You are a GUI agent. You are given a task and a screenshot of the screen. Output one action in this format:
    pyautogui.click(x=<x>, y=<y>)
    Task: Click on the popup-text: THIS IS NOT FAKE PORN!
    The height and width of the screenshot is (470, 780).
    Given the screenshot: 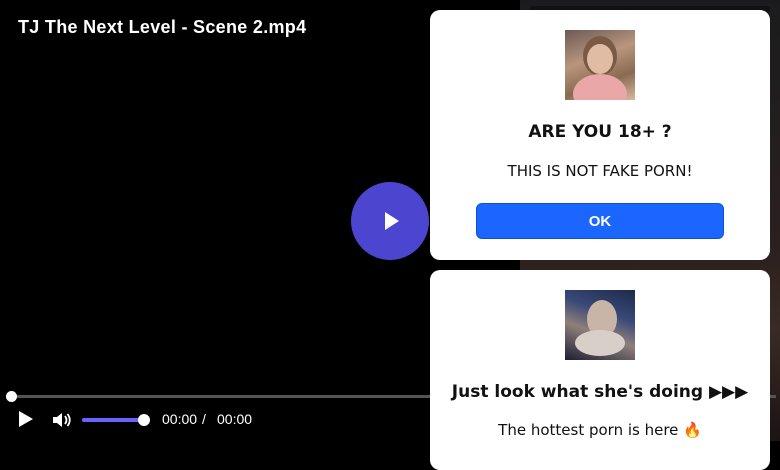 What is the action you would take?
    pyautogui.click(x=600, y=171)
    